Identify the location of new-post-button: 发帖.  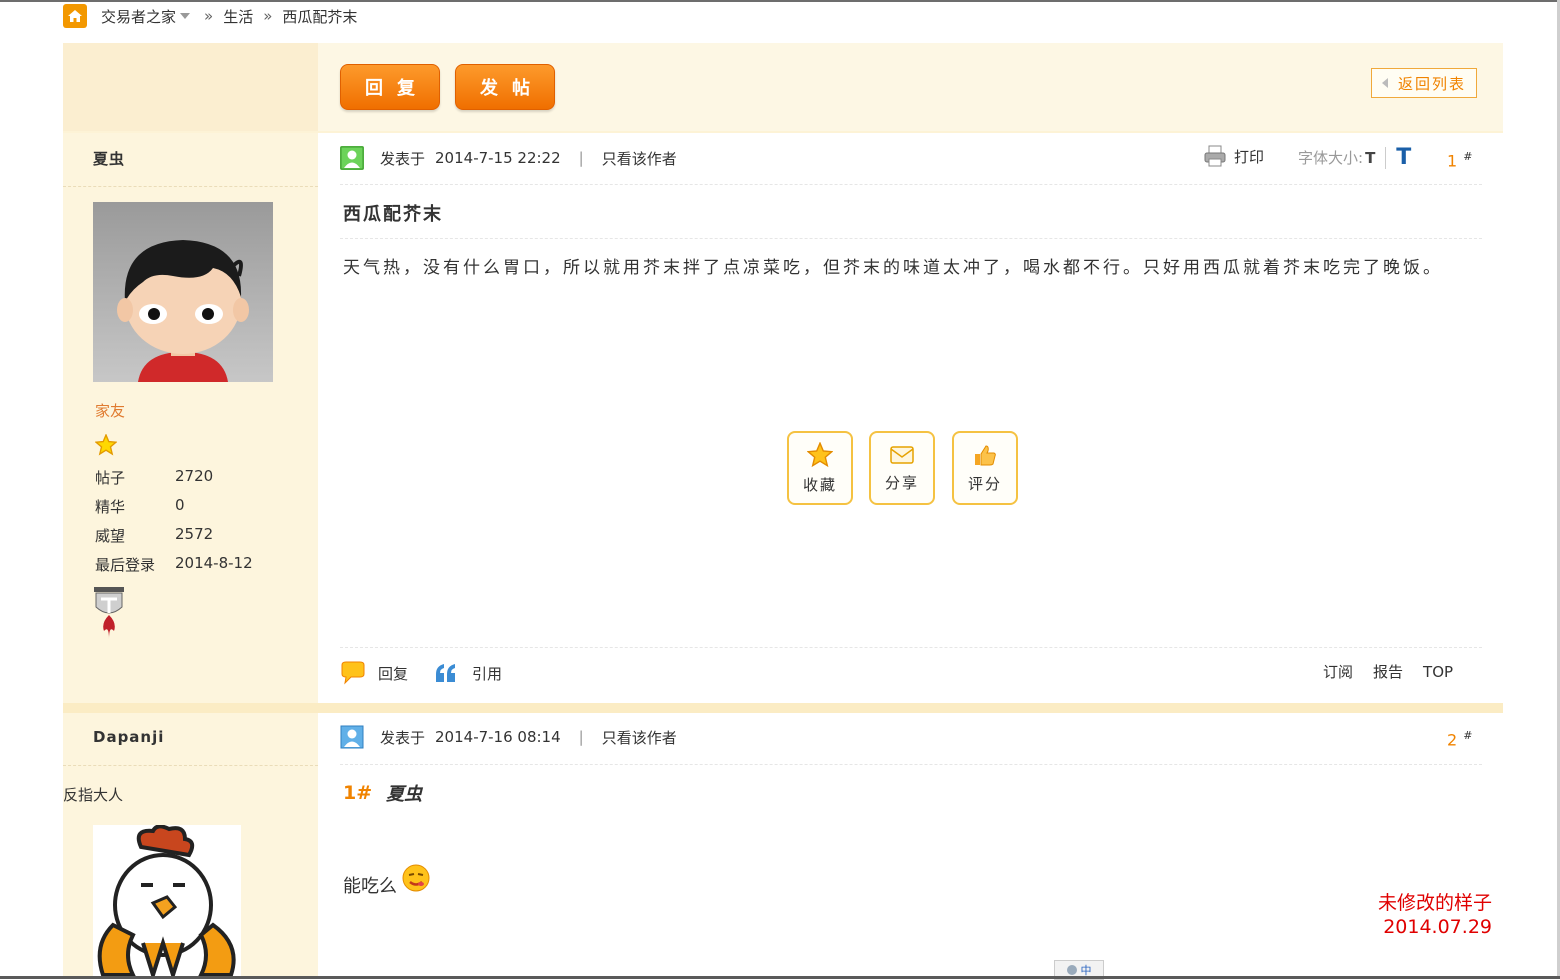
(505, 87).